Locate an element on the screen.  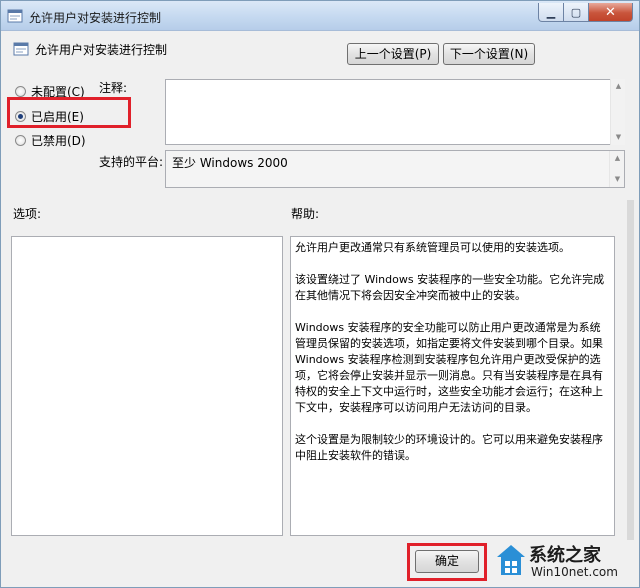
window-title: 允许用户对安装进行控制 is located at coordinates (95, 18).